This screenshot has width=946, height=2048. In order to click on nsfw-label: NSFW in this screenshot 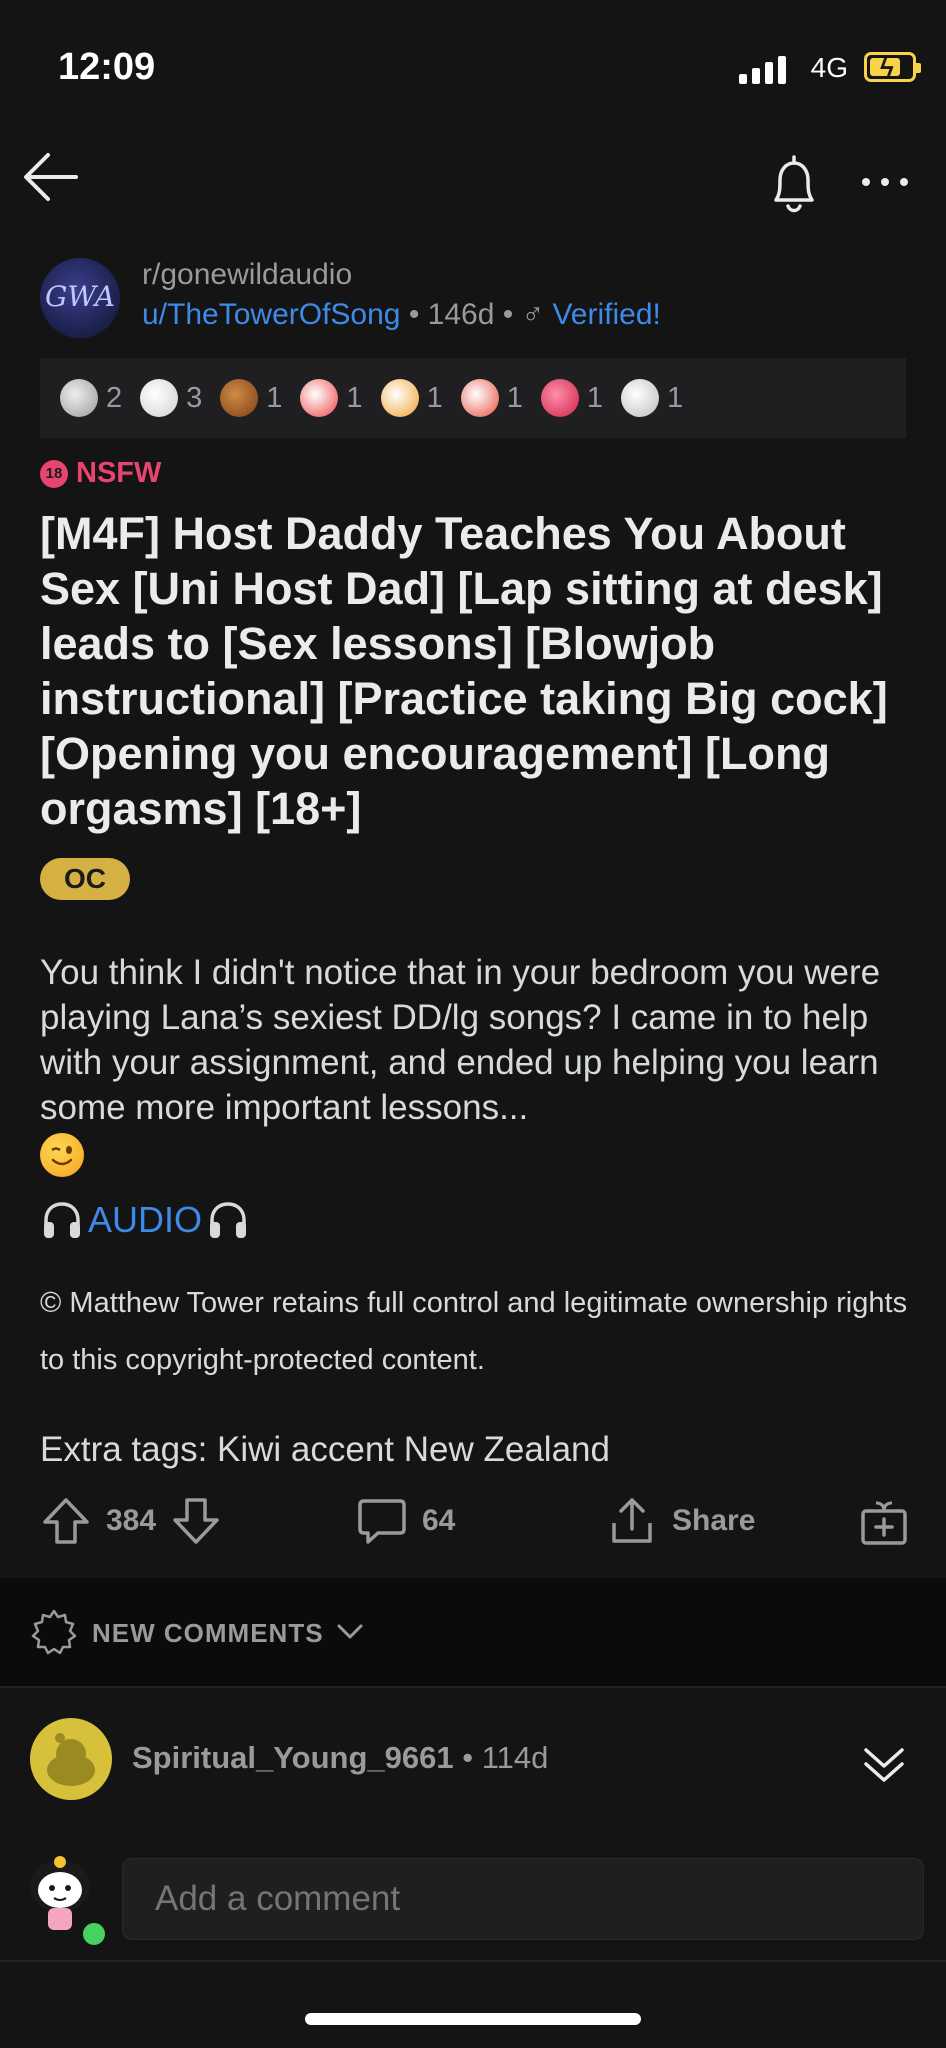, I will do `click(119, 473)`.